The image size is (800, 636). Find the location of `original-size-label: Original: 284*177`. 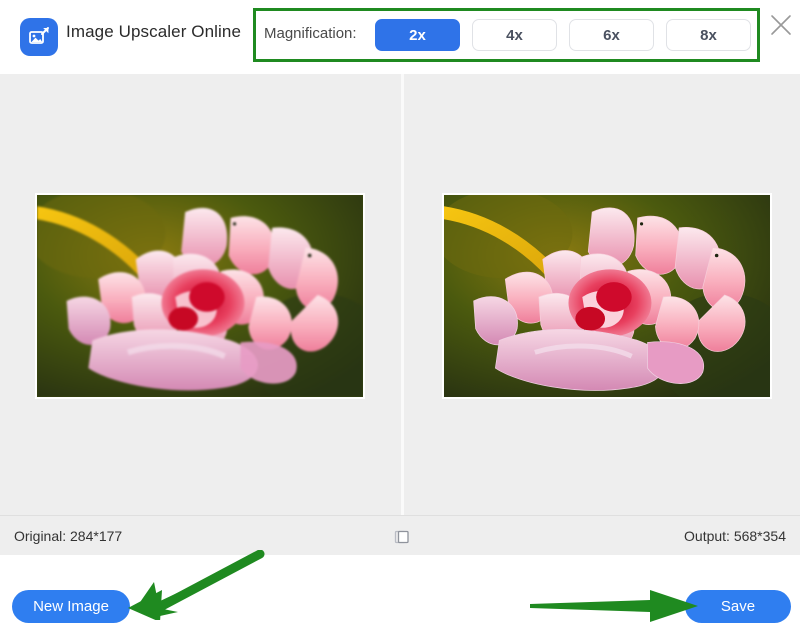

original-size-label: Original: 284*177 is located at coordinates (68, 536).